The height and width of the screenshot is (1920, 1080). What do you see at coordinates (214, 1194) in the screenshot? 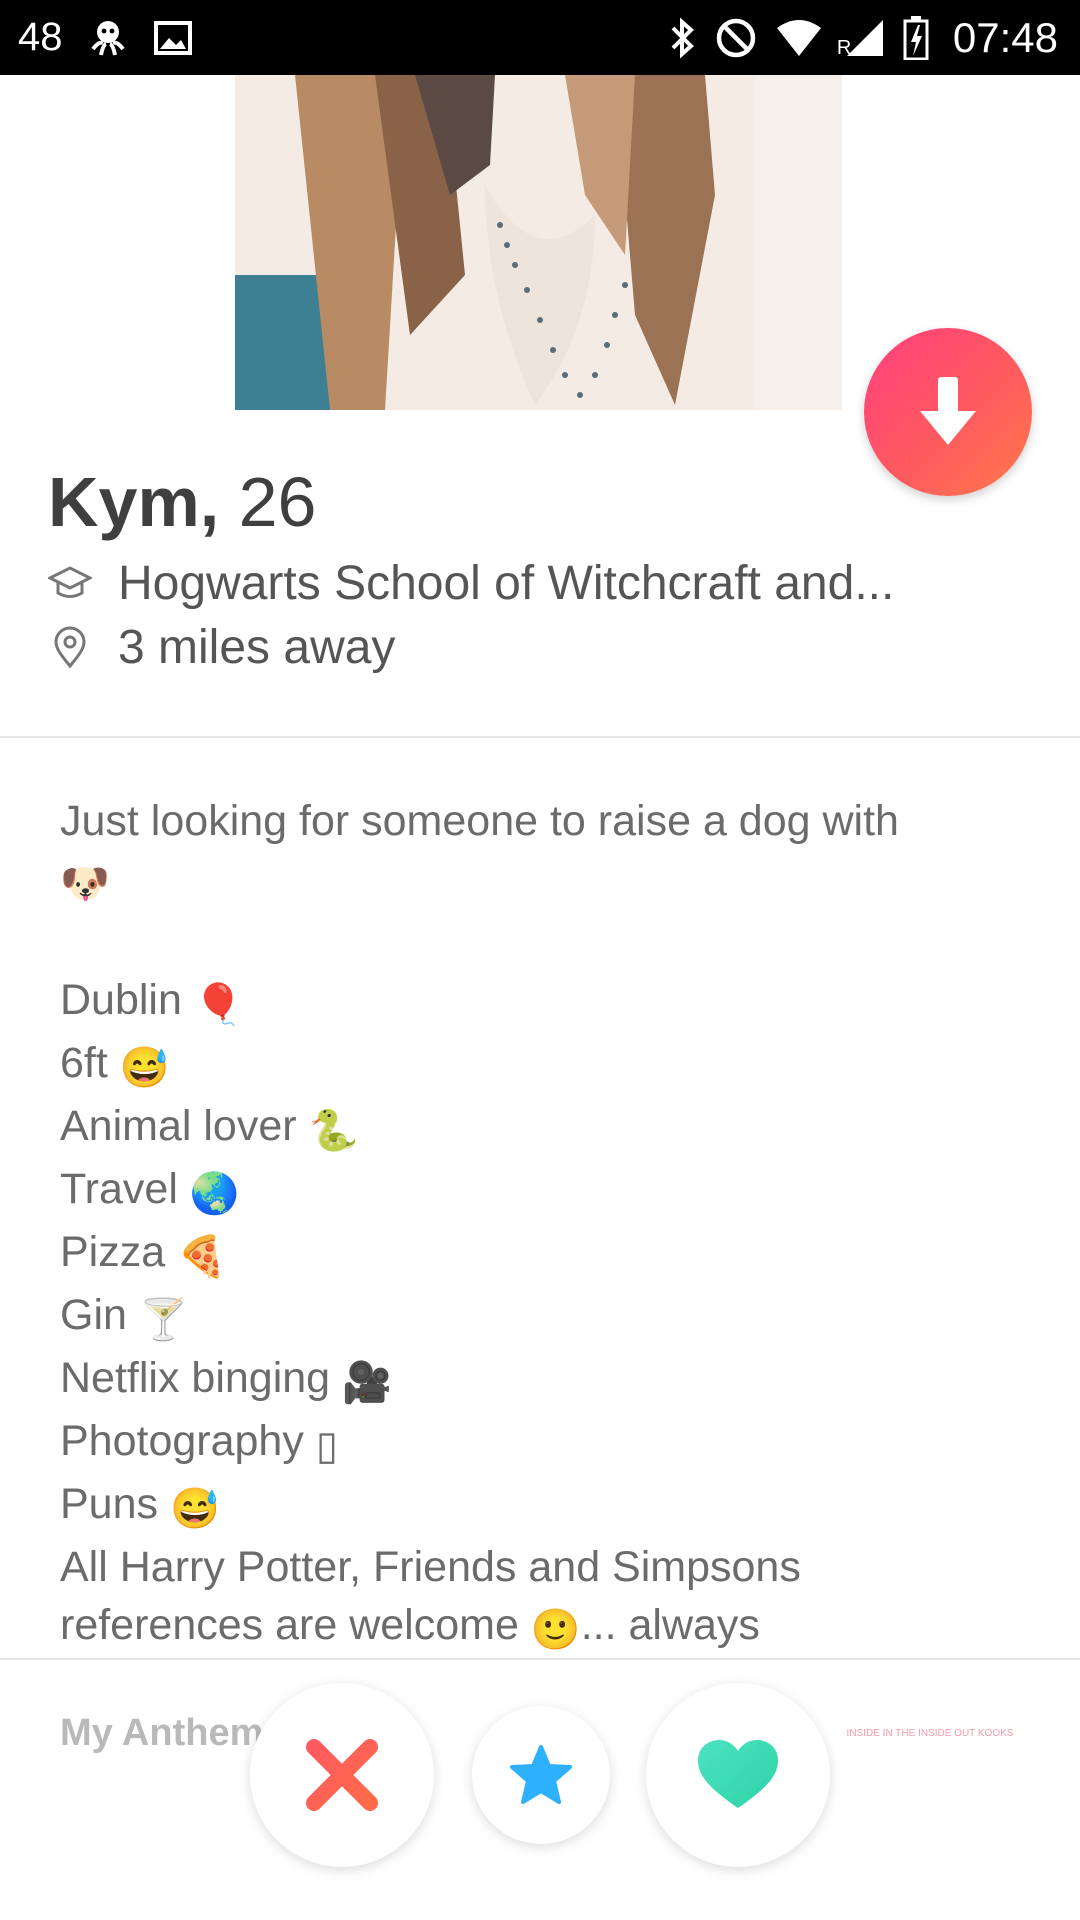
I see `globe-emoji-icon: 🌏` at bounding box center [214, 1194].